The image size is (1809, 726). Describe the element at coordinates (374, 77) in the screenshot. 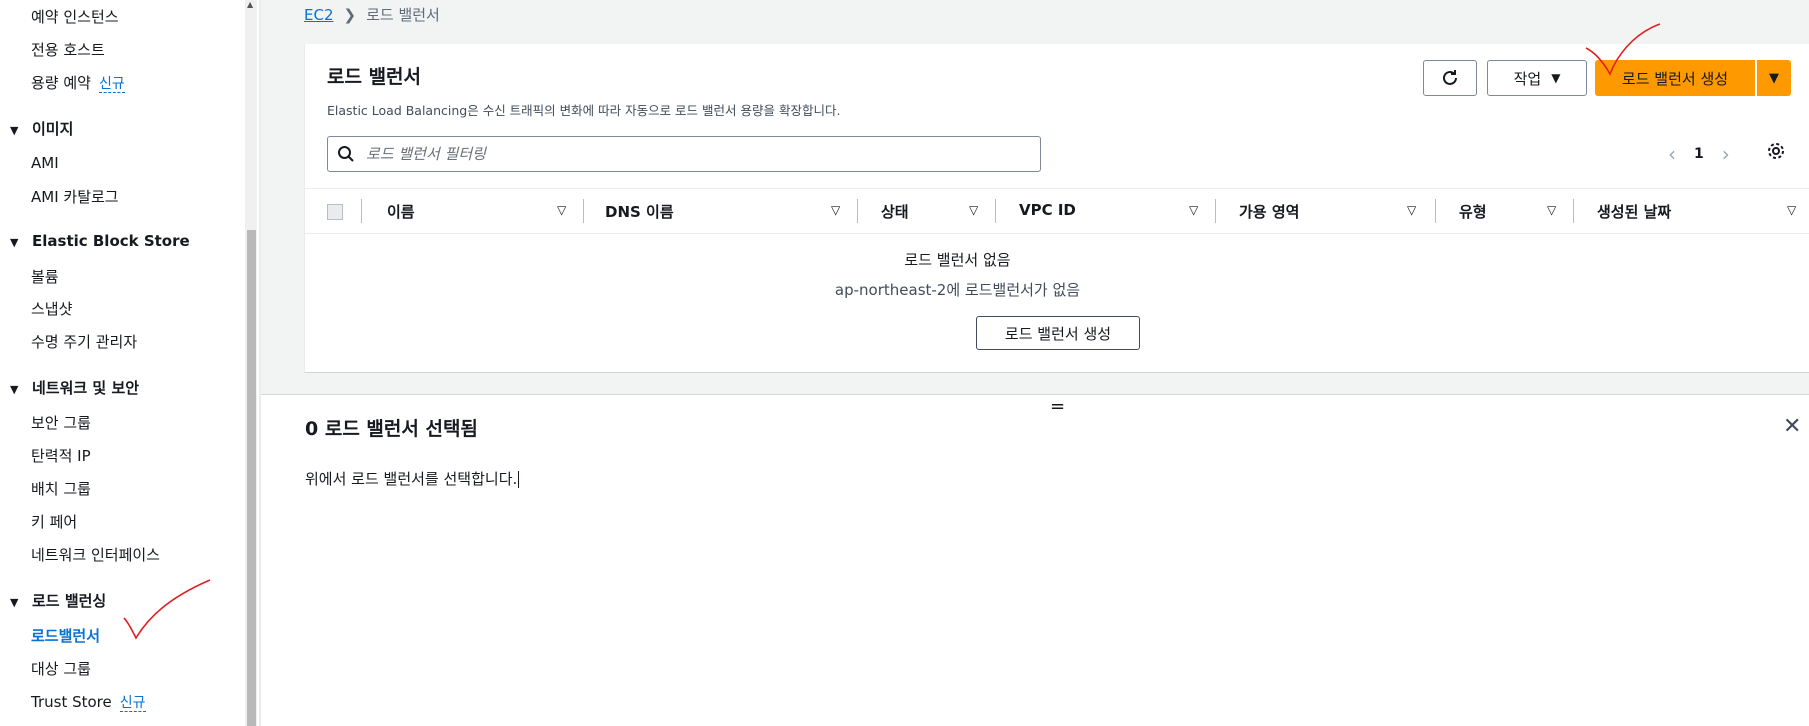

I see `page-title: 로드 밸런서` at that location.